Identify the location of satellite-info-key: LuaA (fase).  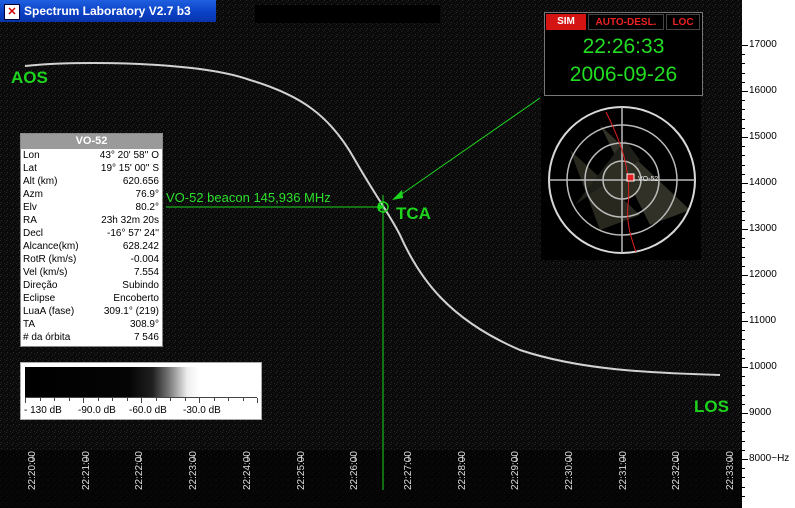
(49, 311).